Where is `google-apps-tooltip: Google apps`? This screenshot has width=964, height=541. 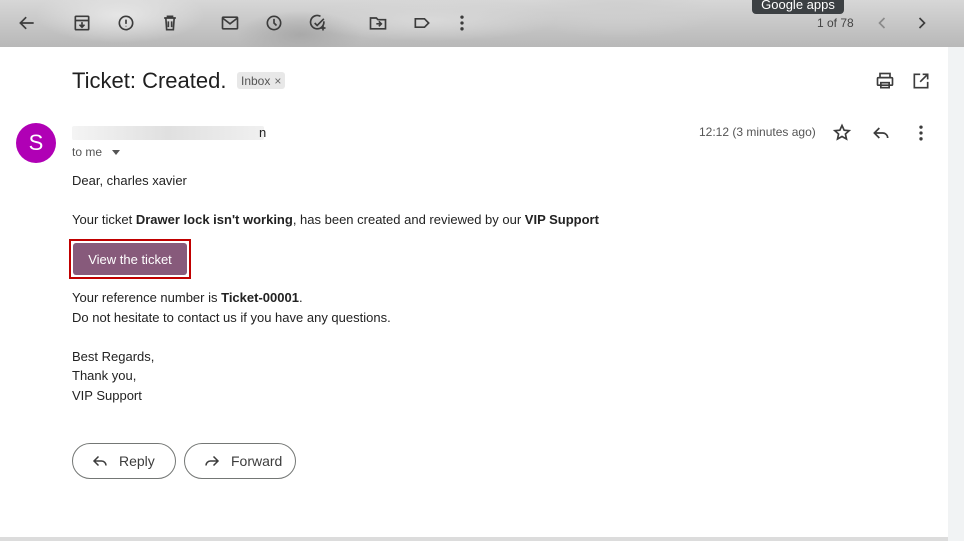 google-apps-tooltip: Google apps is located at coordinates (798, 7).